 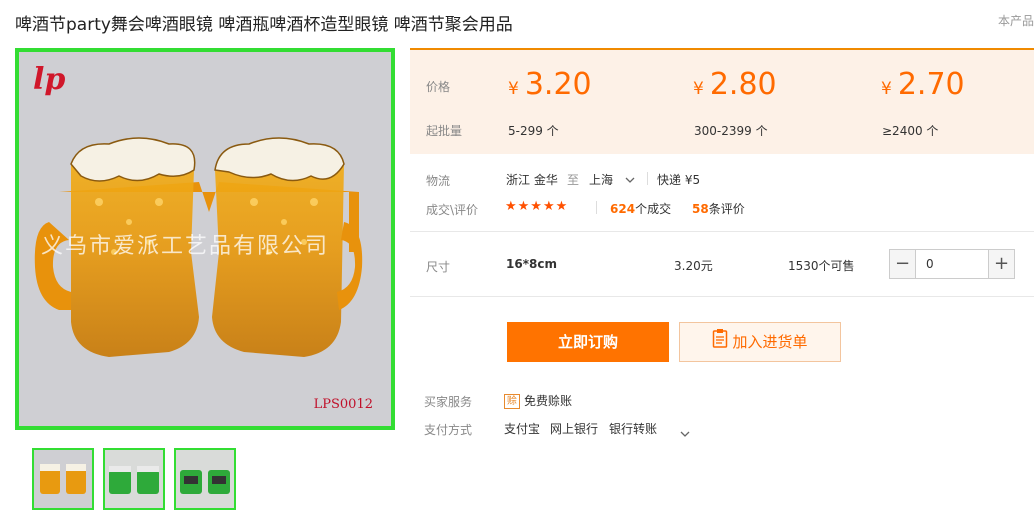 I want to click on deals-label: 成交\评价, so click(x=452, y=210).